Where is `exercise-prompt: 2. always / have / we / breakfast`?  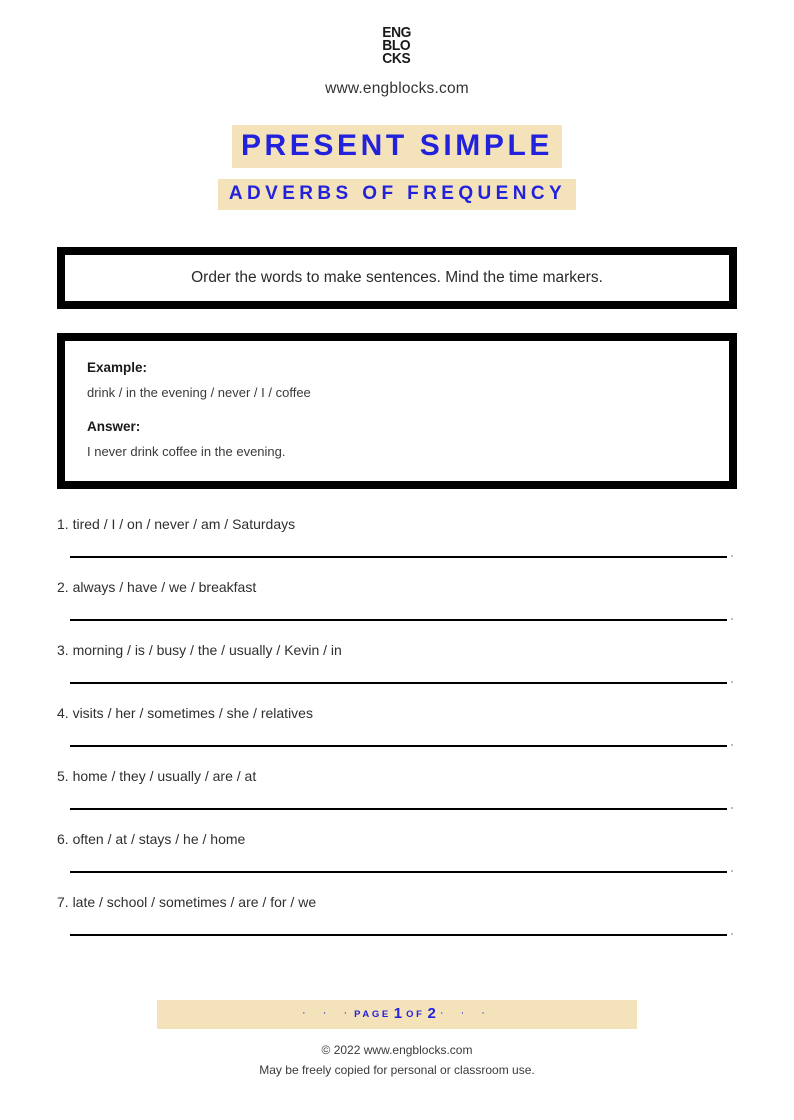
exercise-prompt: 2. always / have / we / breakfast is located at coordinates (157, 587).